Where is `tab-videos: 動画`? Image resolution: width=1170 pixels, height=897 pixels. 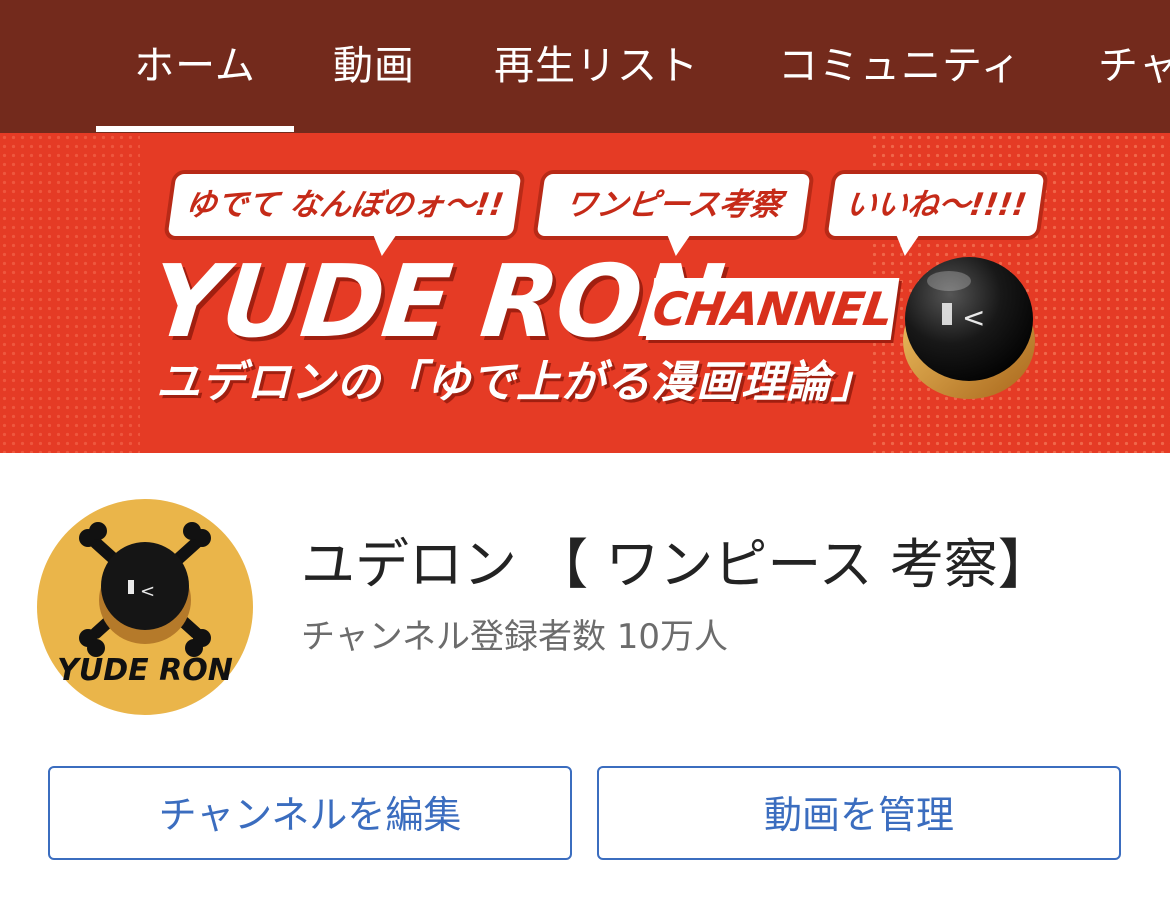
tab-videos: 動画 is located at coordinates (374, 66).